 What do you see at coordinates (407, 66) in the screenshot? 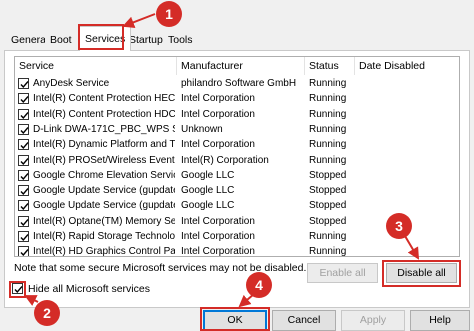
I see `column-header-date-disabled: Date Disabled` at bounding box center [407, 66].